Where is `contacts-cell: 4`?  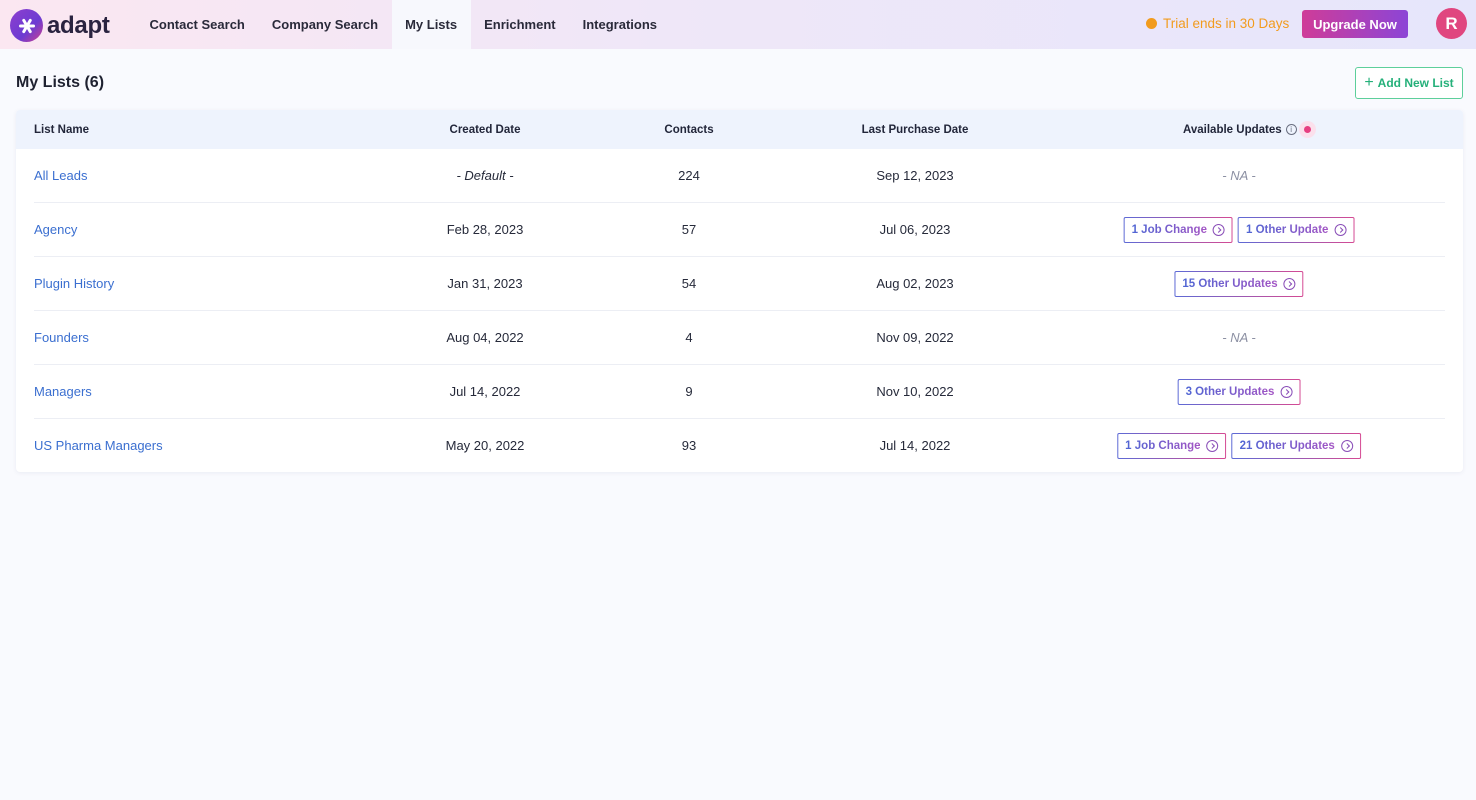 contacts-cell: 4 is located at coordinates (689, 337).